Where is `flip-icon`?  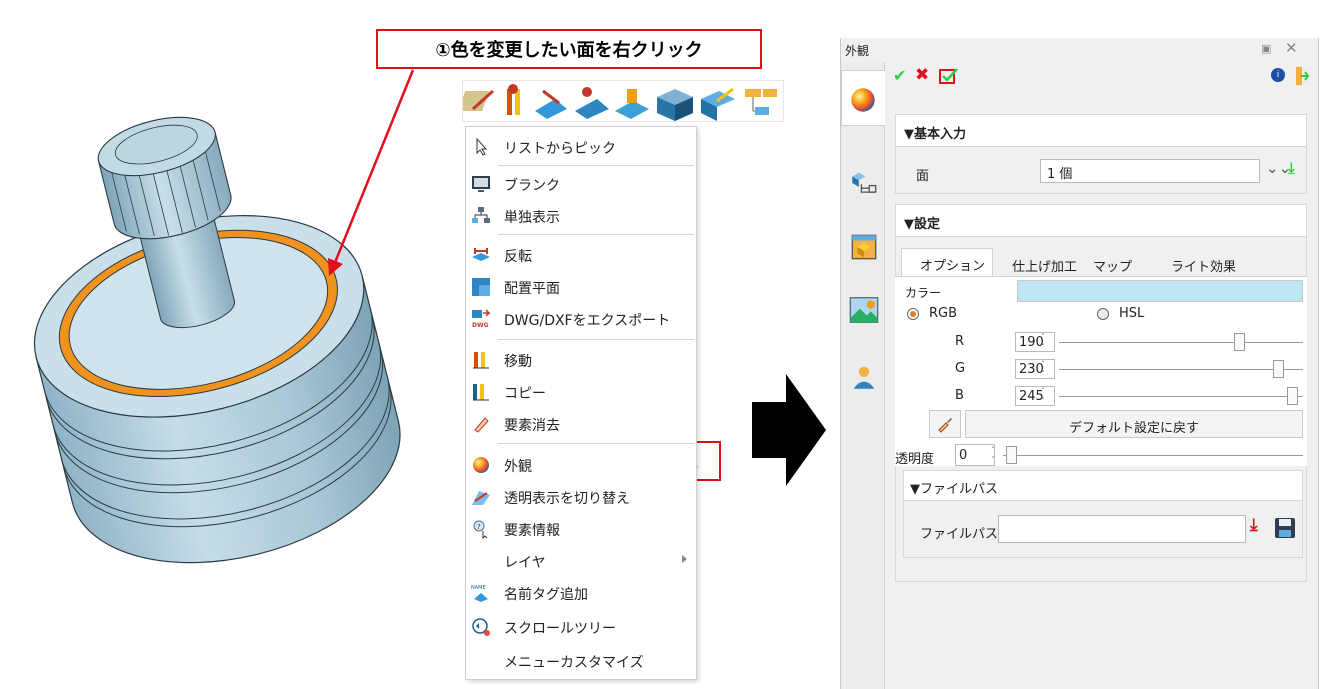 flip-icon is located at coordinates (481, 254).